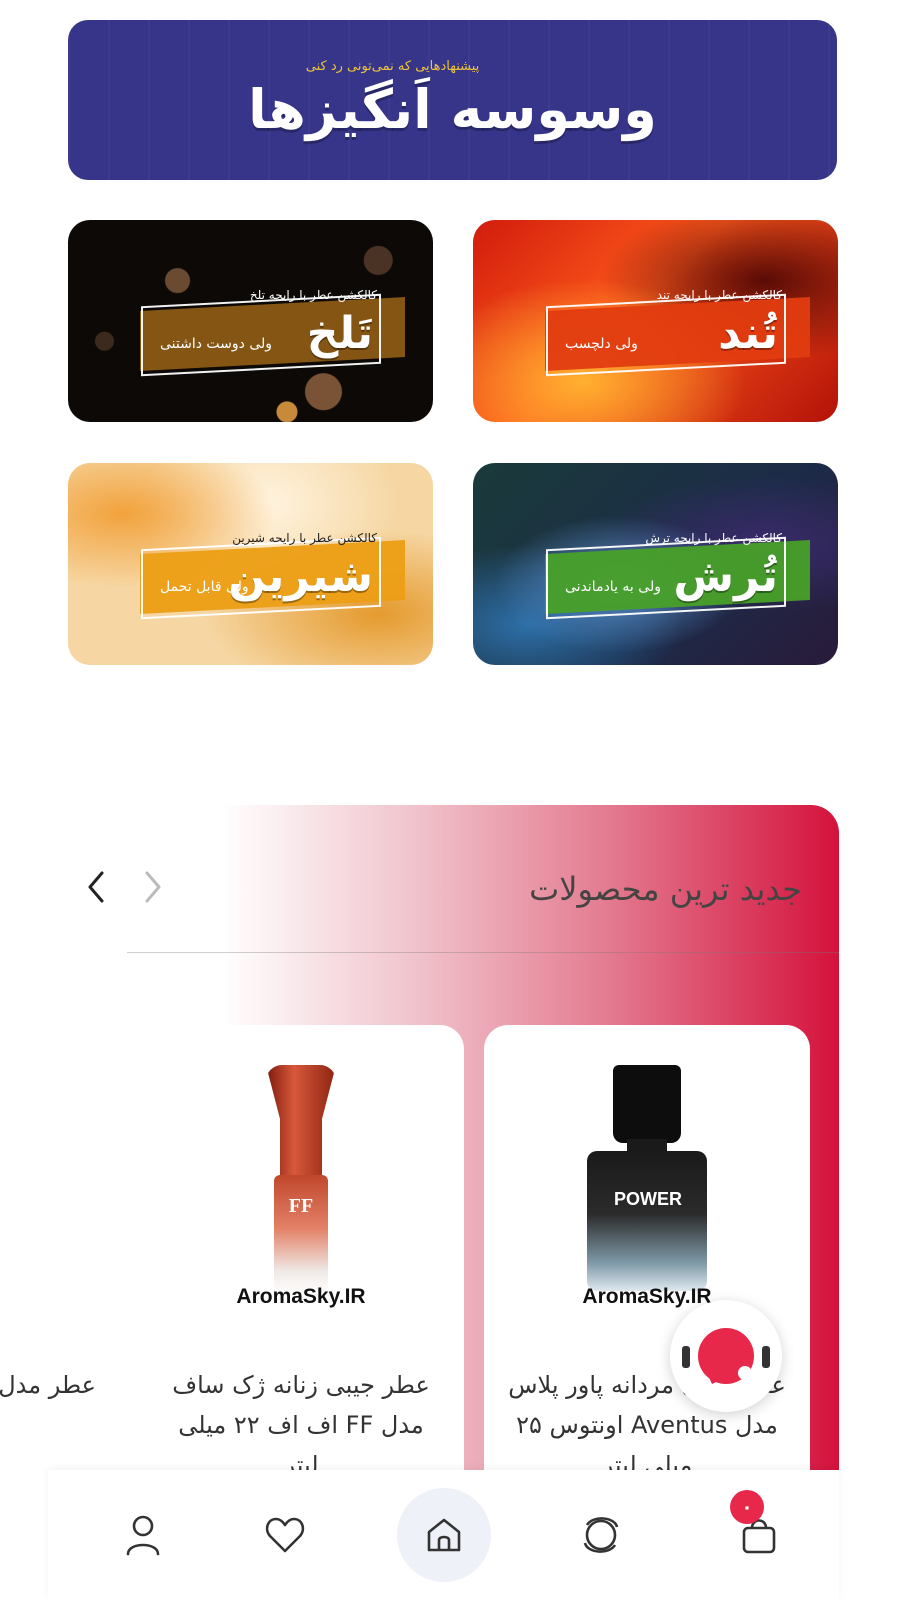 Image resolution: width=900 pixels, height=1600 pixels. I want to click on perfume-bottle: FF, so click(301, 1180).